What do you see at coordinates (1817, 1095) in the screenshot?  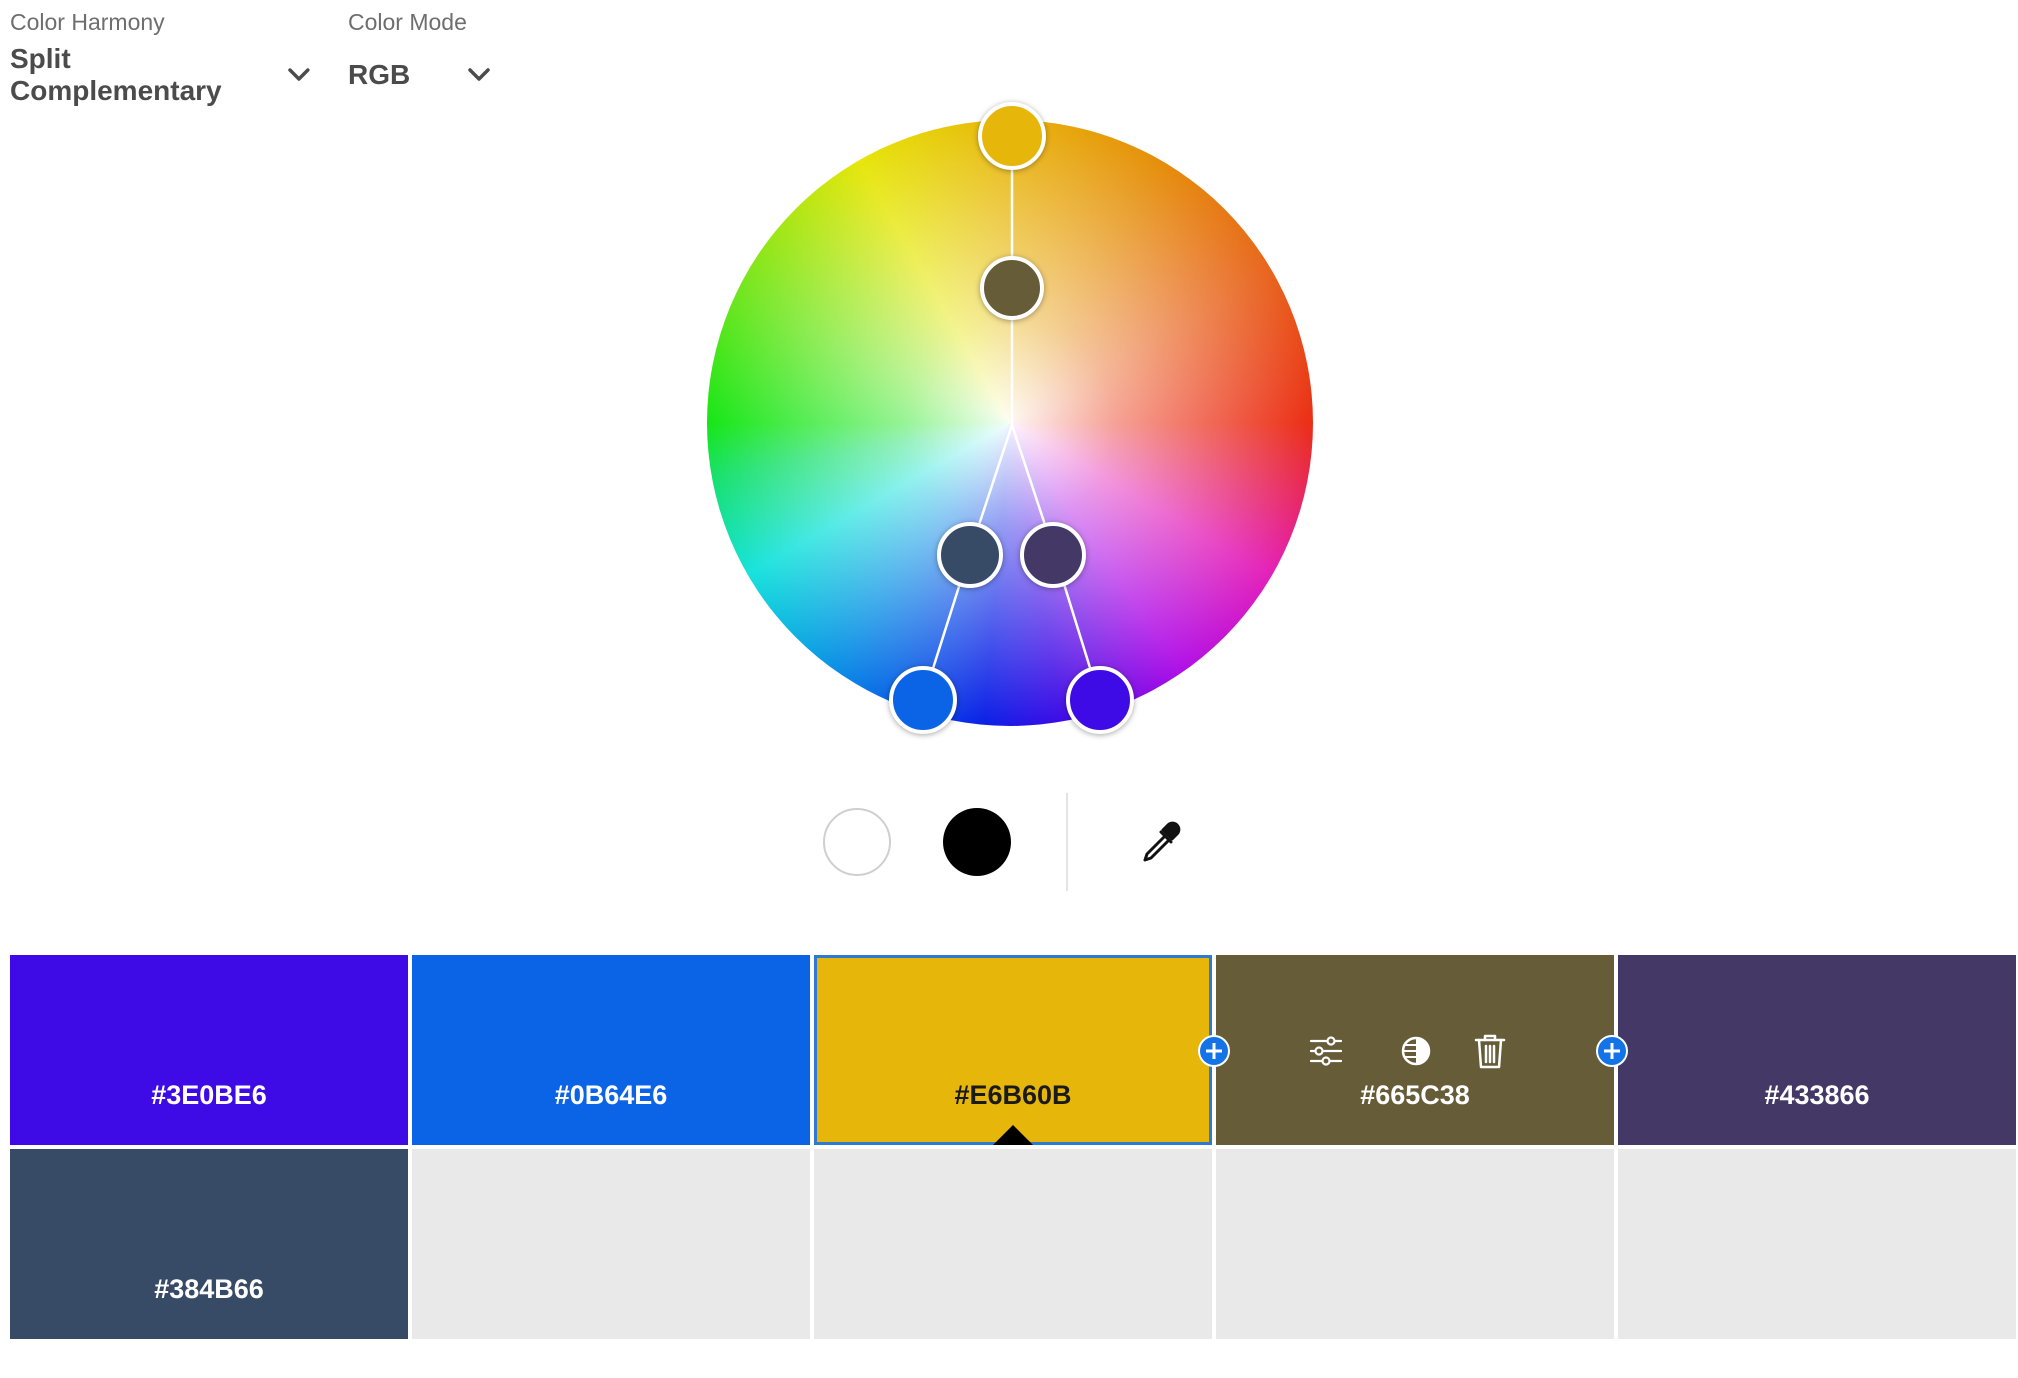 I see `swatch-hex-label: #433866` at bounding box center [1817, 1095].